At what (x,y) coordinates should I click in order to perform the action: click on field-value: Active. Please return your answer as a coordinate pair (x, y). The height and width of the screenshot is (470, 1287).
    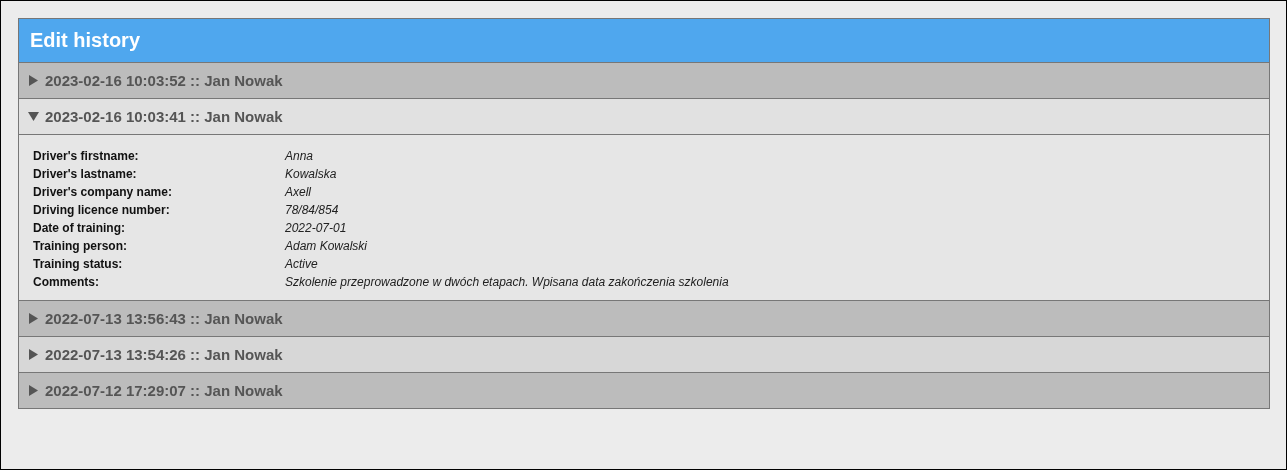
    Looking at the image, I should click on (302, 264).